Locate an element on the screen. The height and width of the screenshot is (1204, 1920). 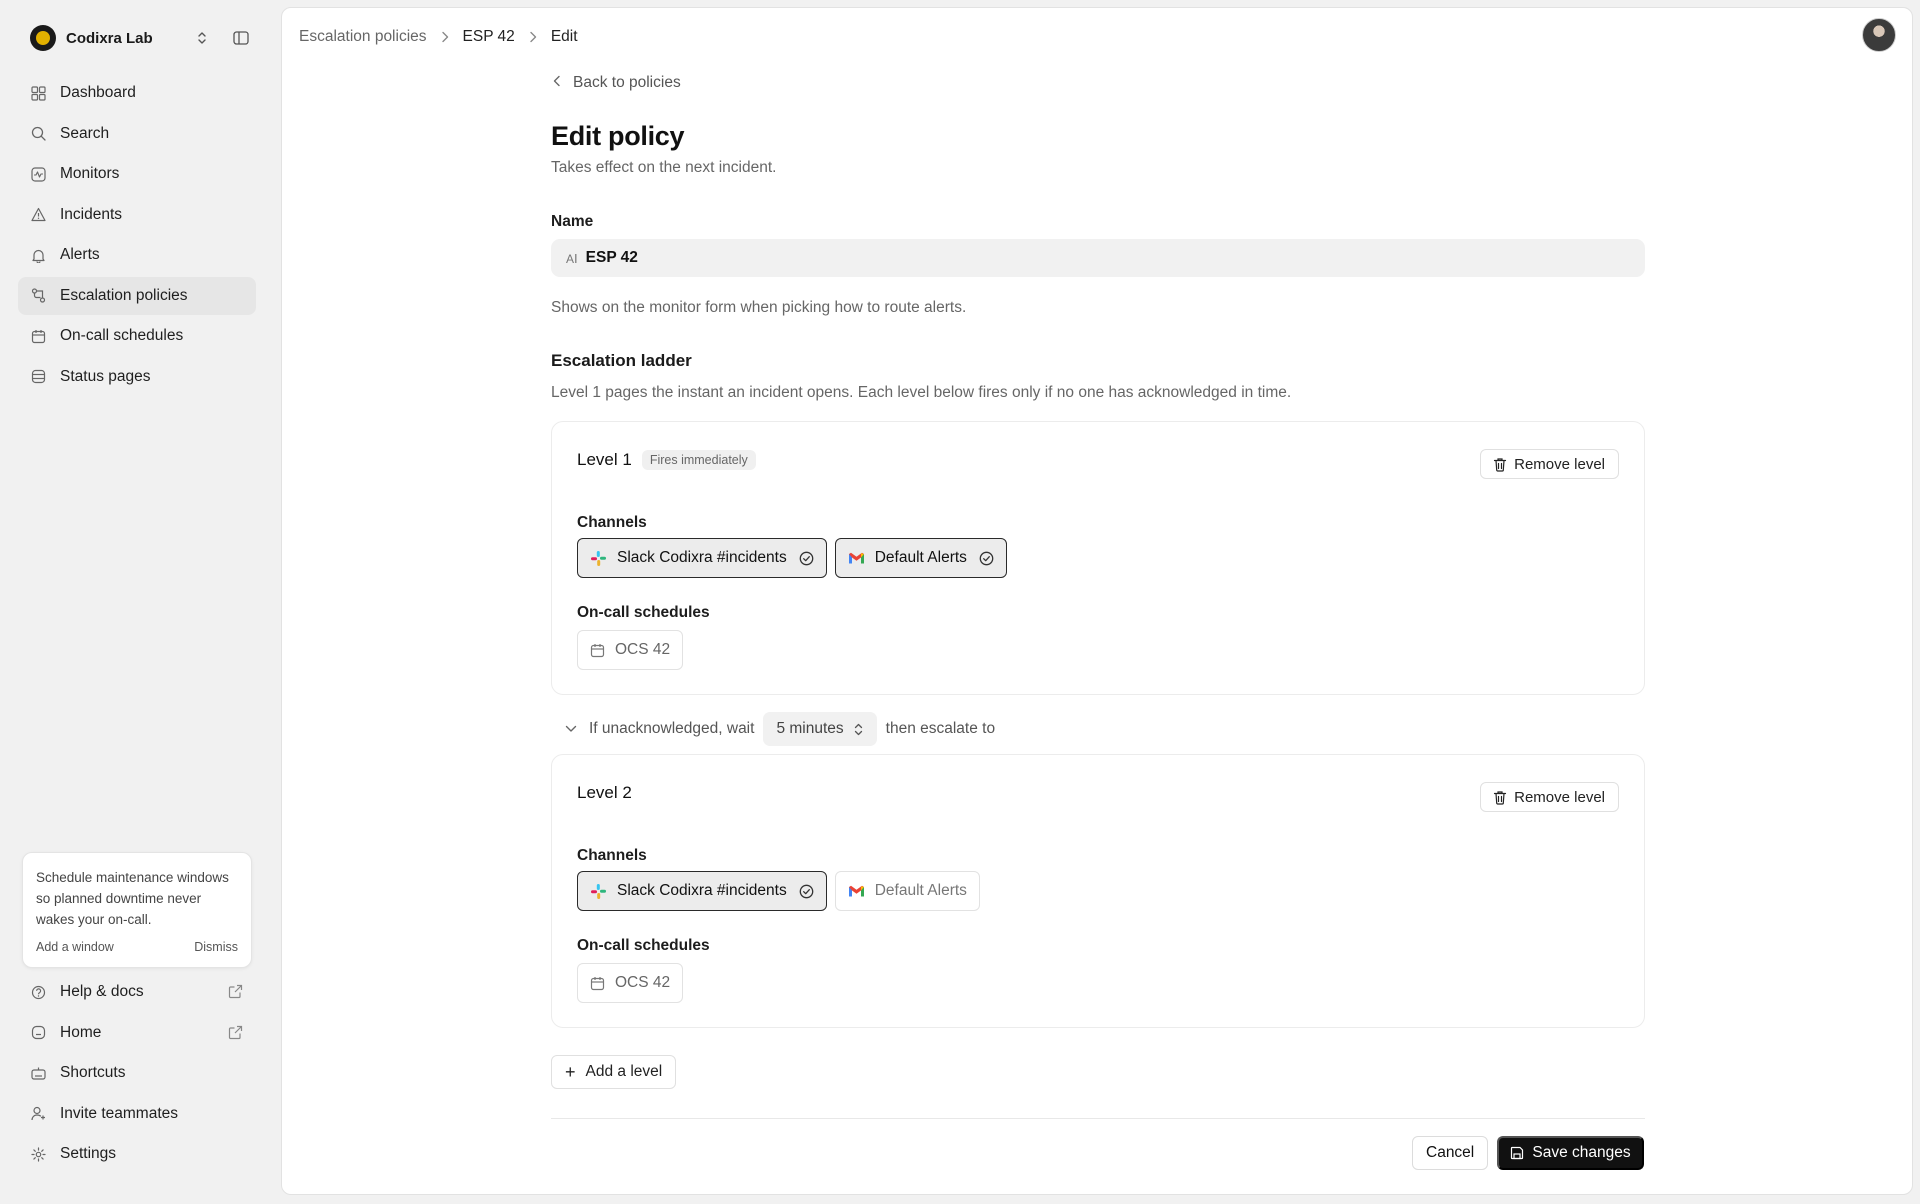
footer-divider is located at coordinates (1098, 1118).